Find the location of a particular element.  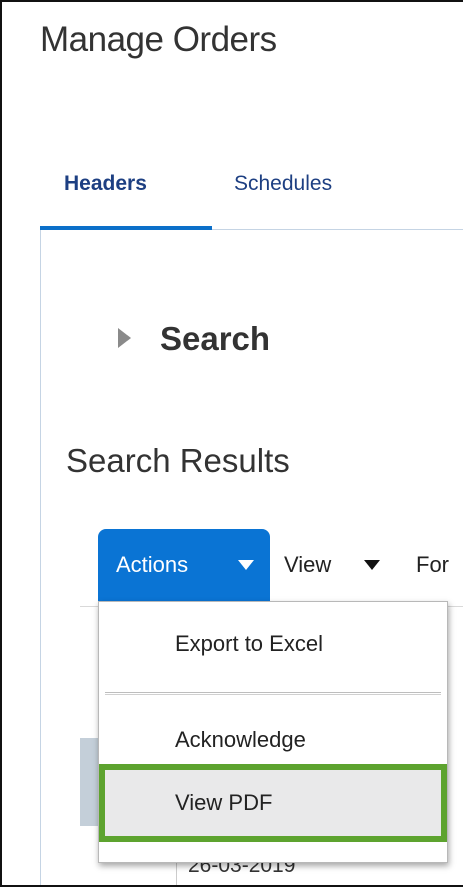

search-section-title: Search is located at coordinates (215, 338).